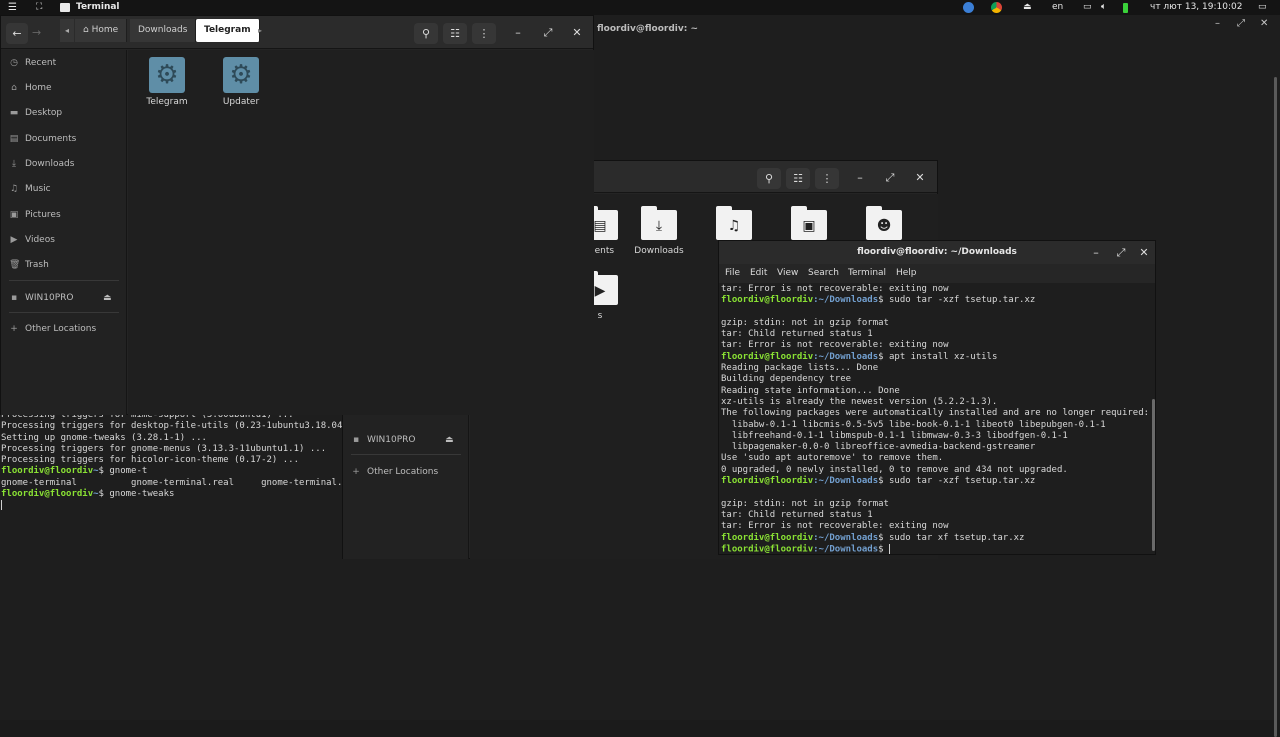 This screenshot has width=1280, height=737. I want to click on sidebar-item-recent: ◷ Recent, so click(32, 63).